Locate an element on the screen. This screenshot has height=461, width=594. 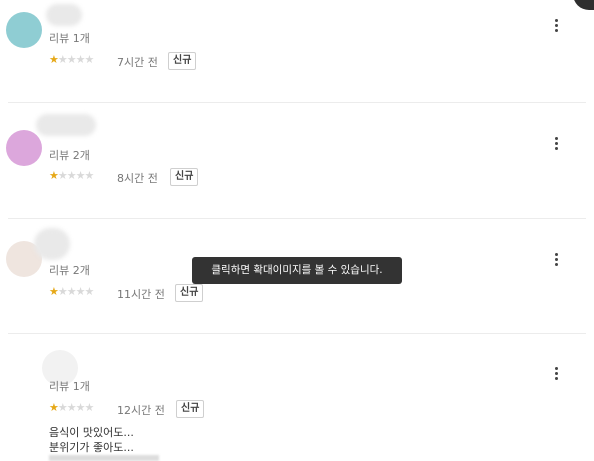
tooltip: 클릭하면 확대이미지를 볼 수 있습니다. is located at coordinates (297, 270).